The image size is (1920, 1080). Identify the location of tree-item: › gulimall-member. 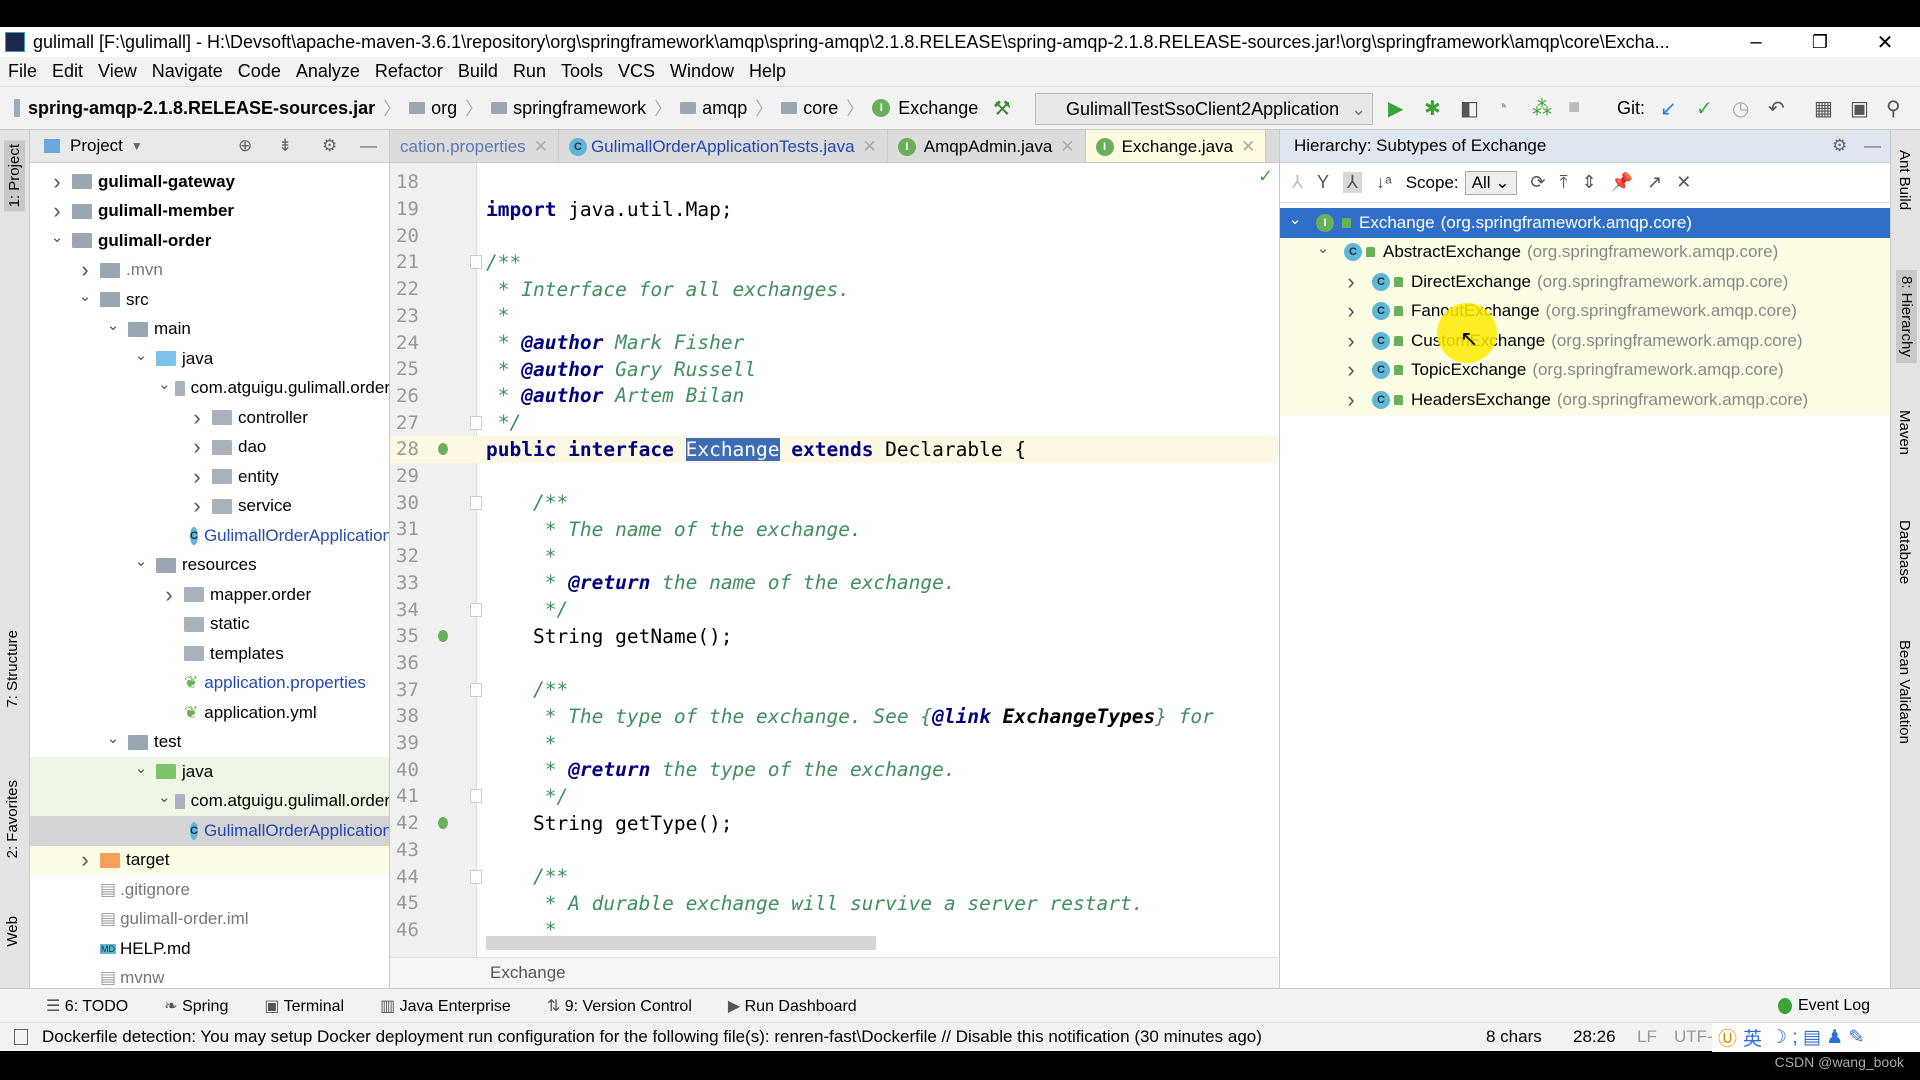
(209, 212).